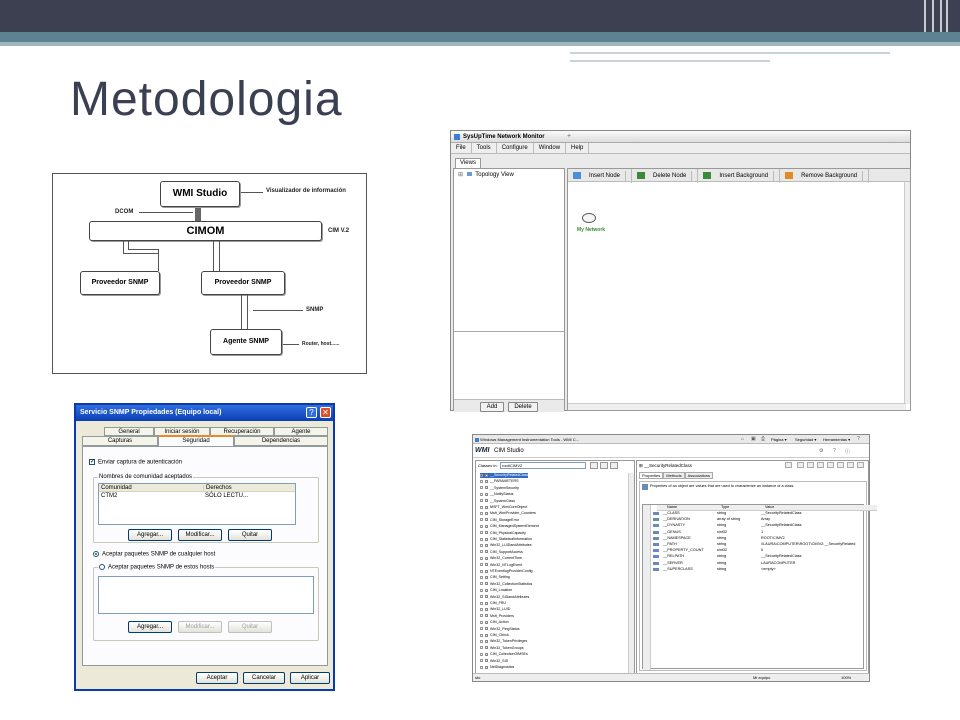  I want to click on status-zoom: 100%, so click(846, 677).